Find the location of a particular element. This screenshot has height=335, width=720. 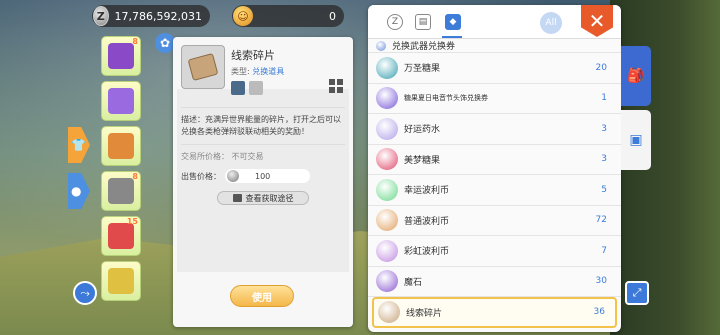

inventory-row: 万圣糖果 20 is located at coordinates (494, 68).